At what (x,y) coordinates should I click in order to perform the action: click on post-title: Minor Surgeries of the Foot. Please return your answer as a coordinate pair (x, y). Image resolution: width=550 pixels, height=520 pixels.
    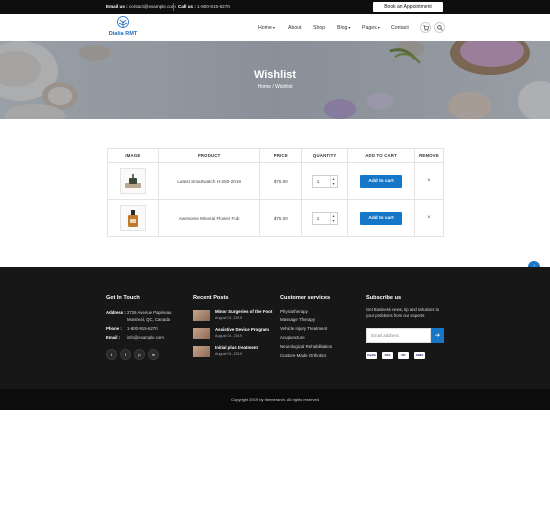
    Looking at the image, I should click on (243, 311).